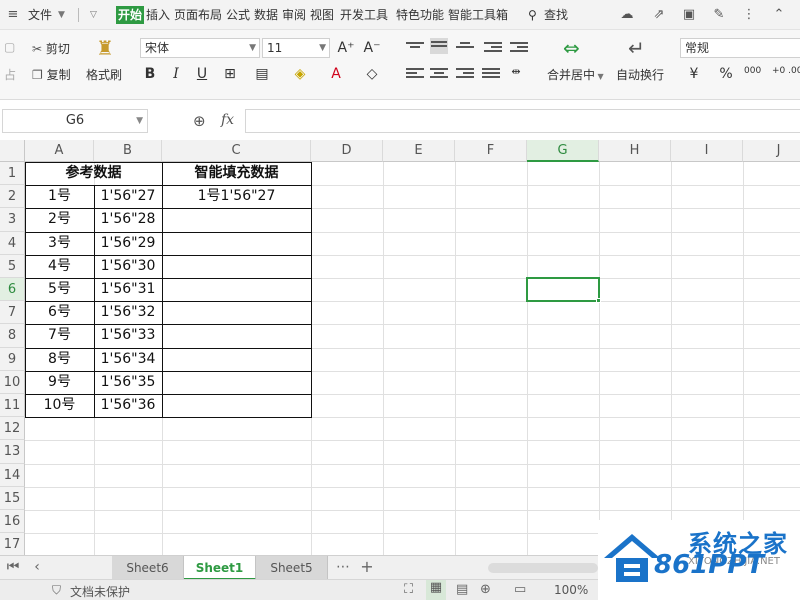 This screenshot has width=800, height=600. I want to click on fill-color-icon: ◈, so click(300, 74).